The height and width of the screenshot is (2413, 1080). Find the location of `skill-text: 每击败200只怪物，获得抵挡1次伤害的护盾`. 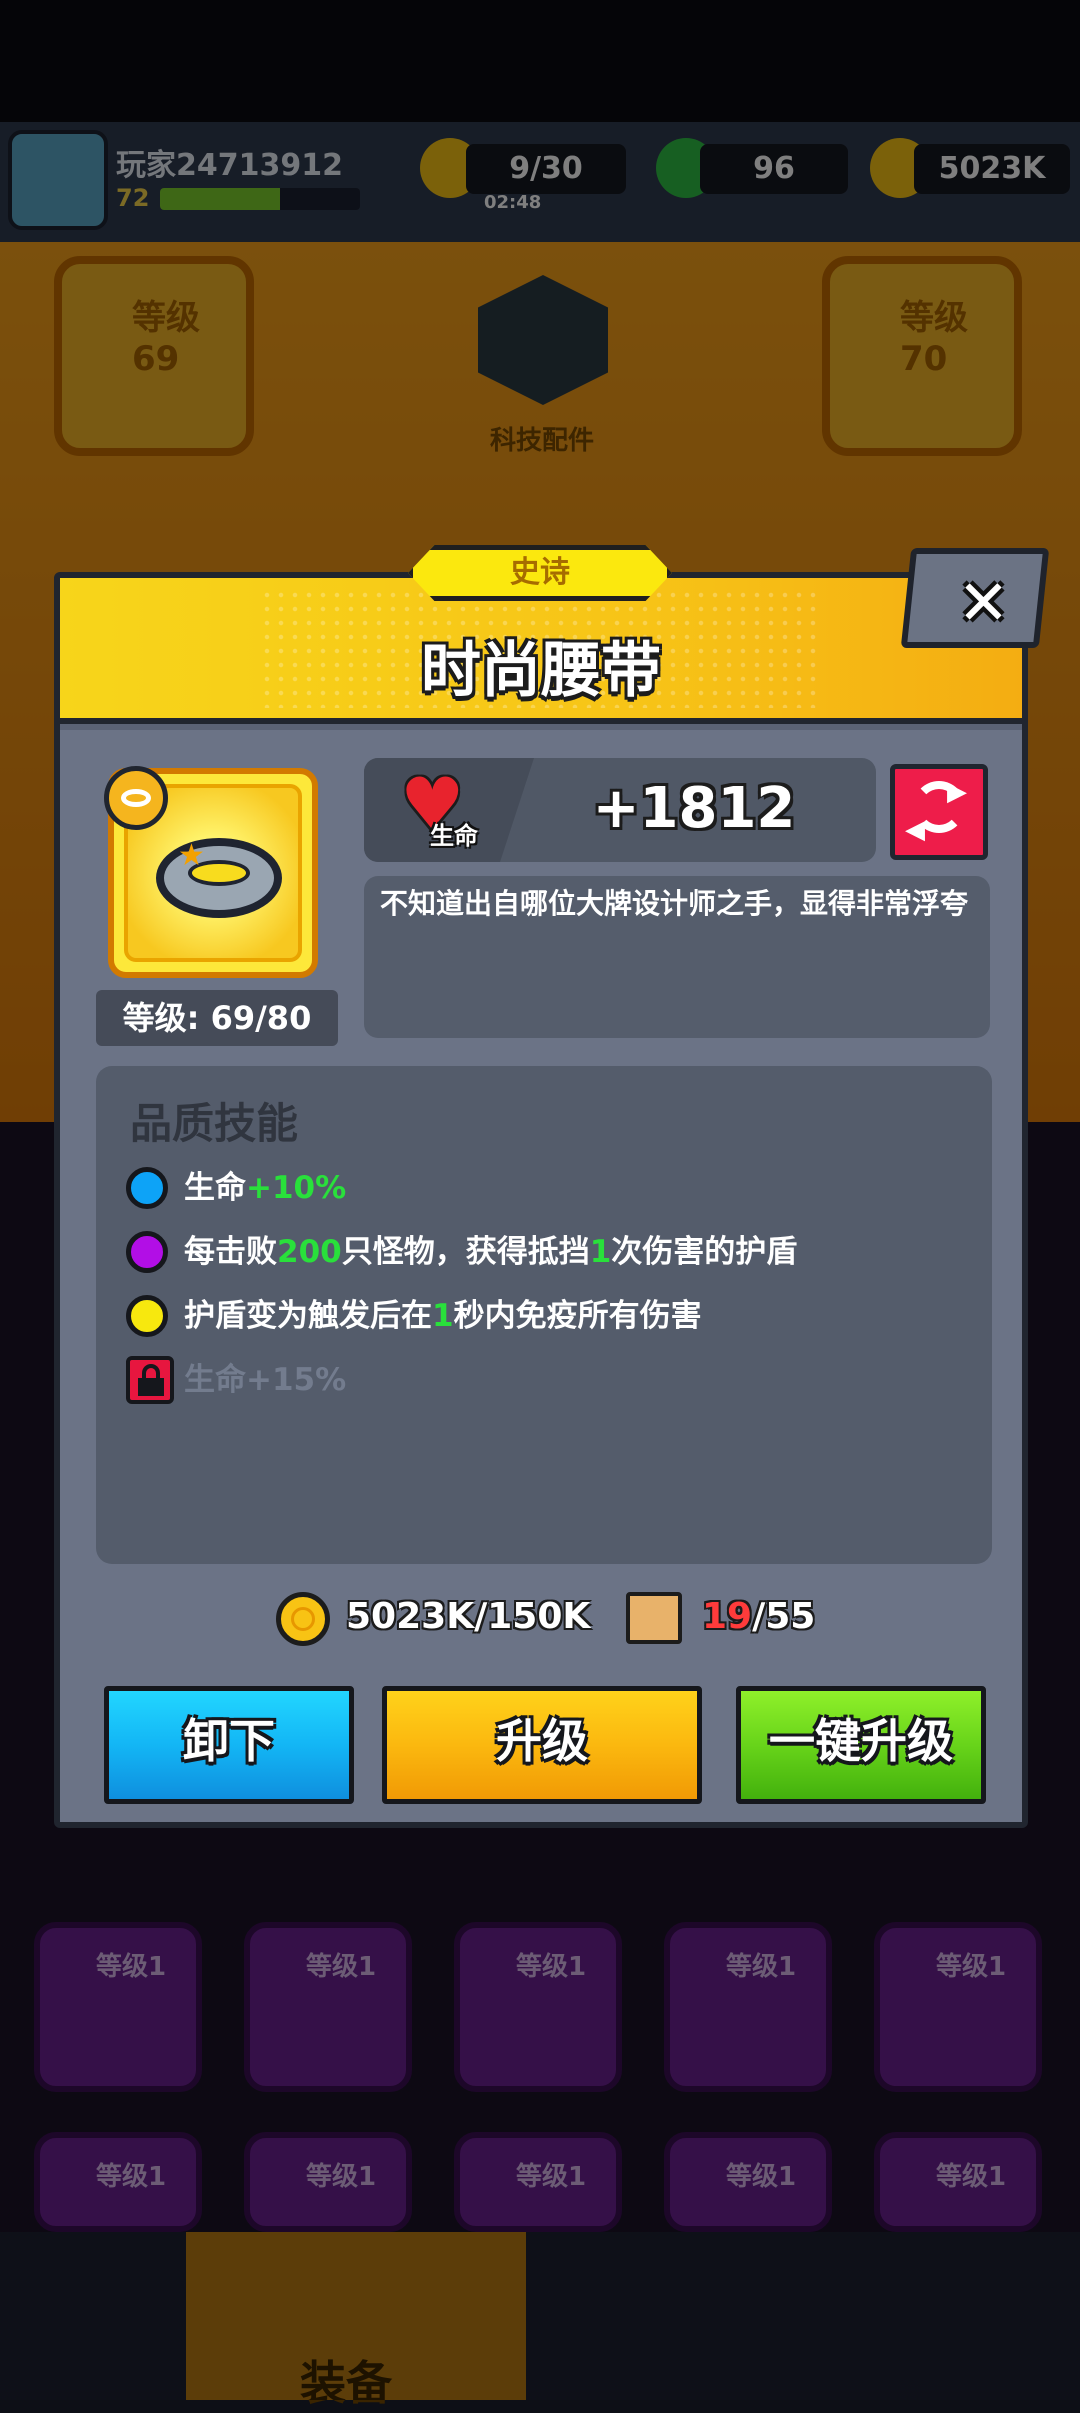

skill-text: 每击败200只怪物，获得抵挡1次伤害的护盾 is located at coordinates (490, 1252).